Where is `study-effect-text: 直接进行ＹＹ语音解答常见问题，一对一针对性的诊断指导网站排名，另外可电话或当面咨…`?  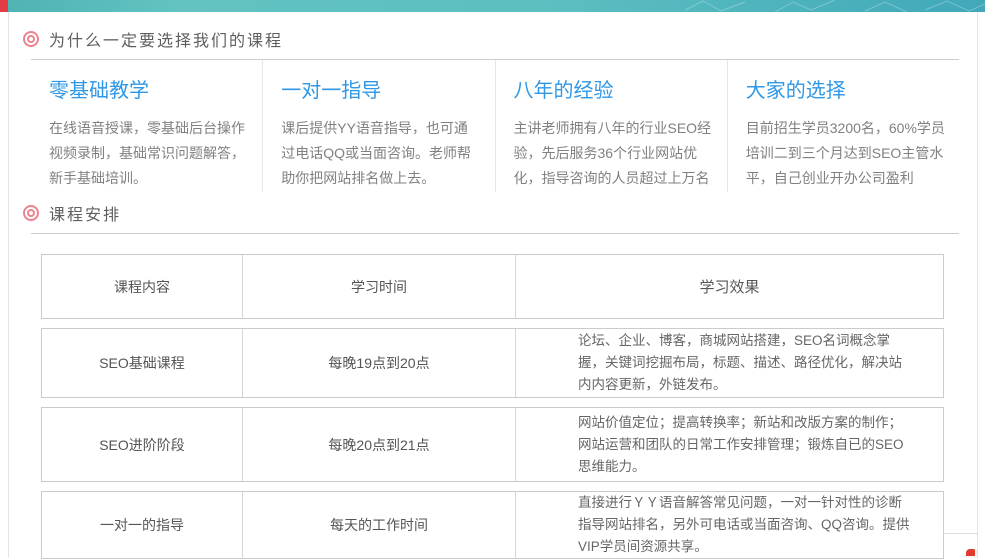 study-effect-text: 直接进行ＹＹ语音解答常见问题，一对一针对性的诊断指导网站排名，另外可电话或当面咨… is located at coordinates (744, 524).